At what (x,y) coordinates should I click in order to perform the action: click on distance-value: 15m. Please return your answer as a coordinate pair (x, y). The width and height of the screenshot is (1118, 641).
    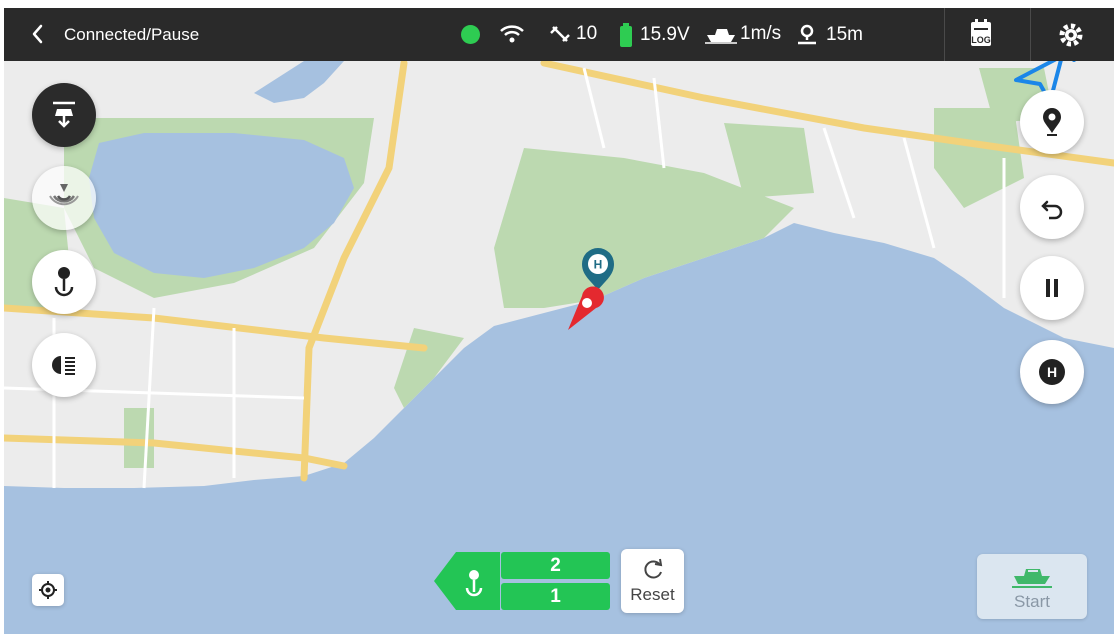
    Looking at the image, I should click on (844, 34).